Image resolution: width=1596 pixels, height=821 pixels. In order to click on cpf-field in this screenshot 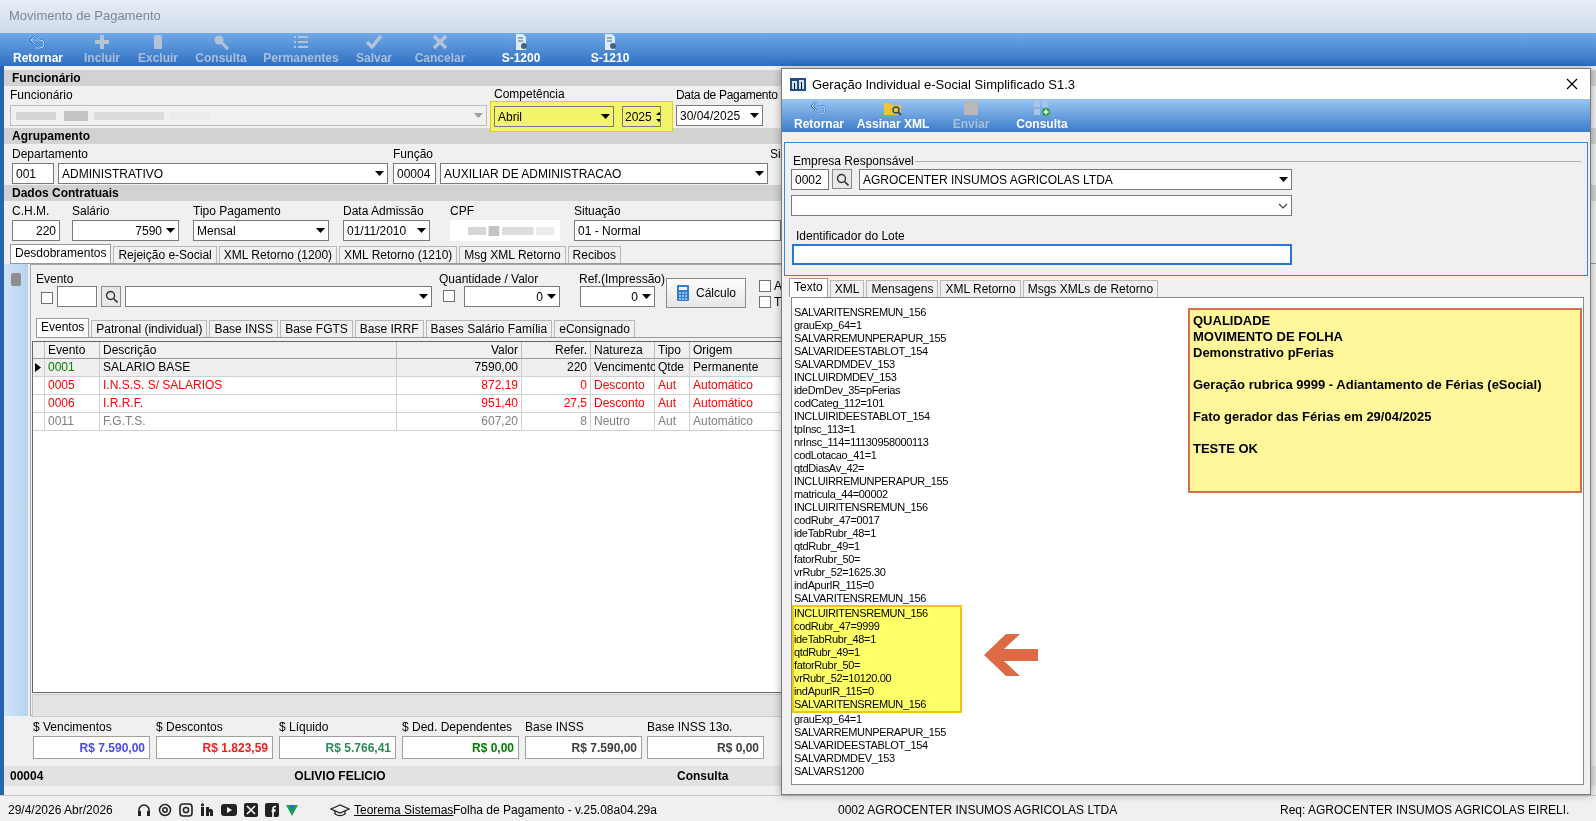, I will do `click(505, 230)`.